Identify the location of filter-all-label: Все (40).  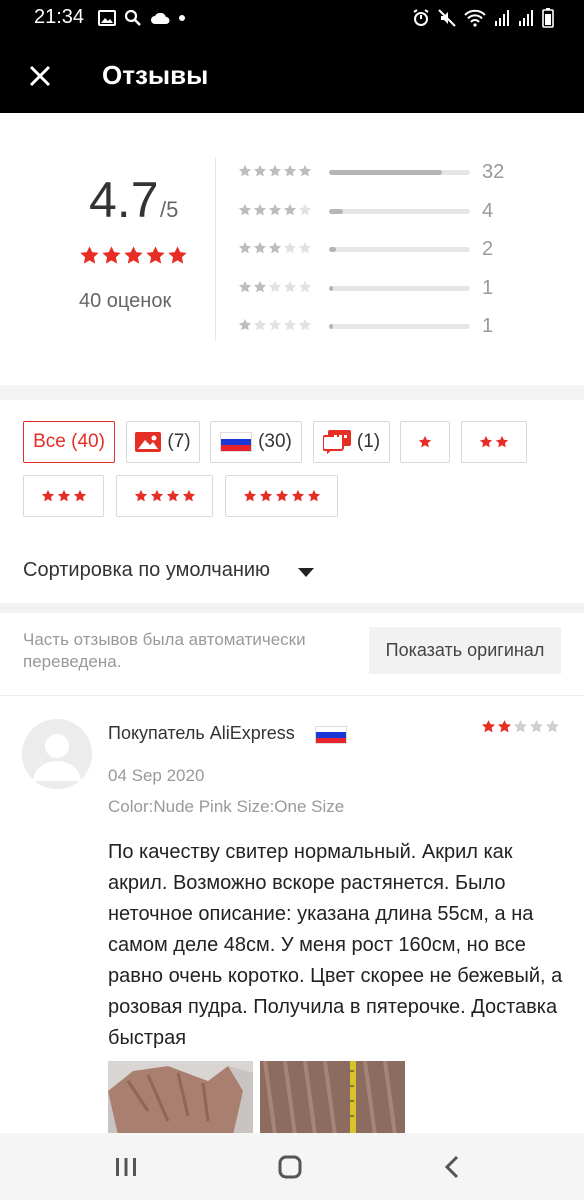
(69, 441).